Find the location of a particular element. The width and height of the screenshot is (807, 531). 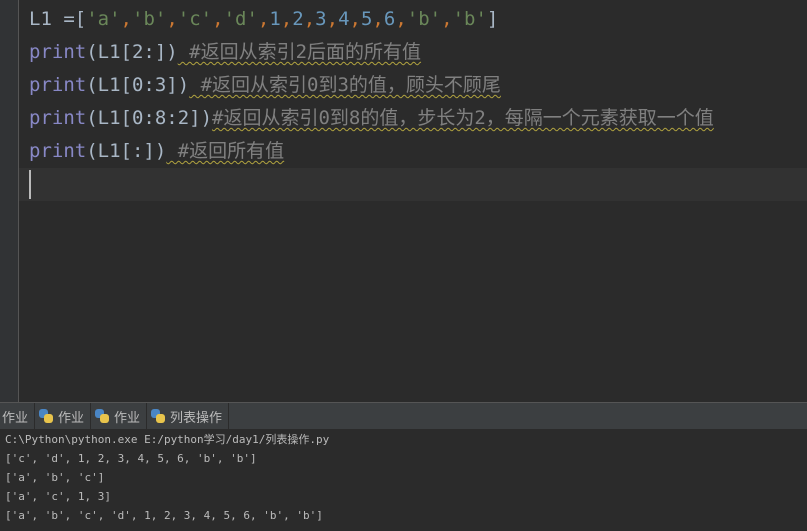

code-expression: (L1[2:]) is located at coordinates (132, 52).